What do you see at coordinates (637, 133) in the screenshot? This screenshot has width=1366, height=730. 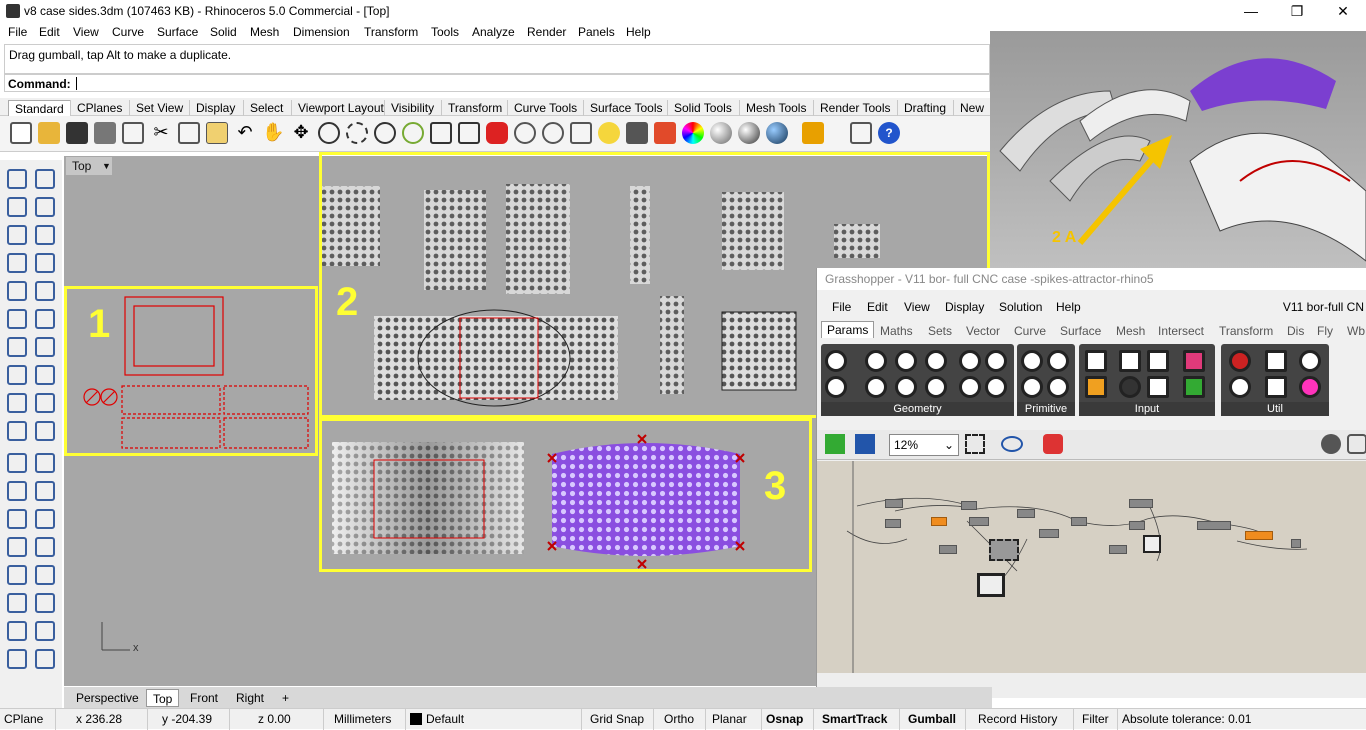 I see `paint-bucket-icon` at bounding box center [637, 133].